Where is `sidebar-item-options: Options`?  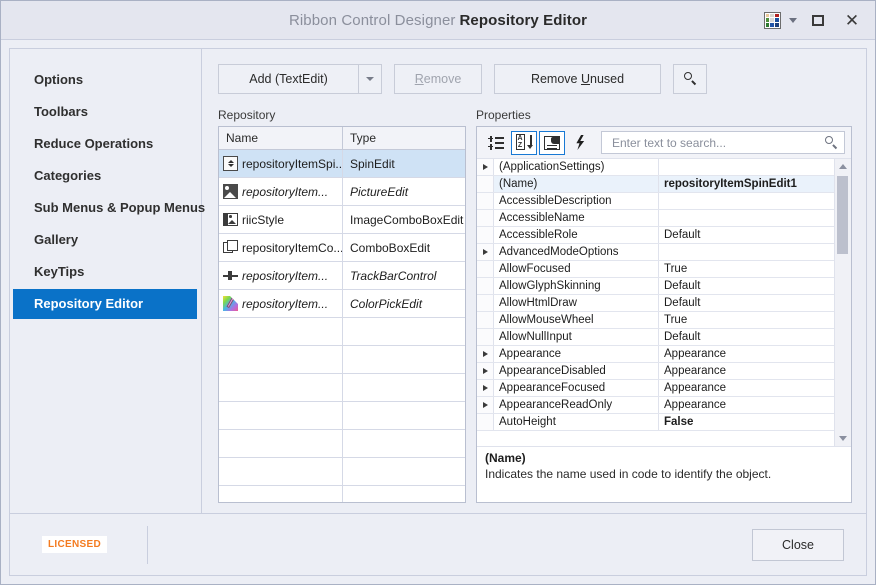 sidebar-item-options: Options is located at coordinates (105, 80).